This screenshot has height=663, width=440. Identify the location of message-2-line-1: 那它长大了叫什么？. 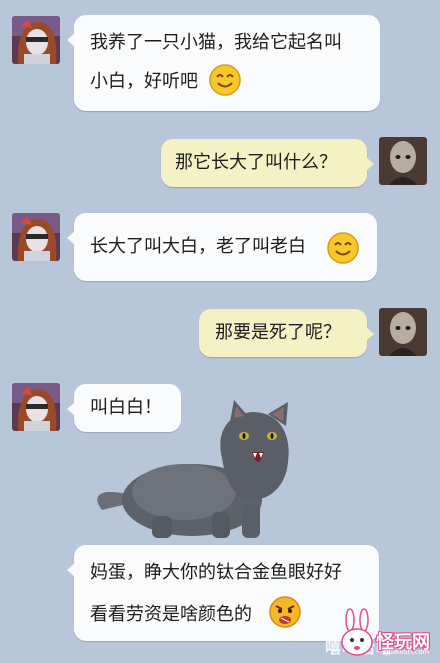
(256, 162).